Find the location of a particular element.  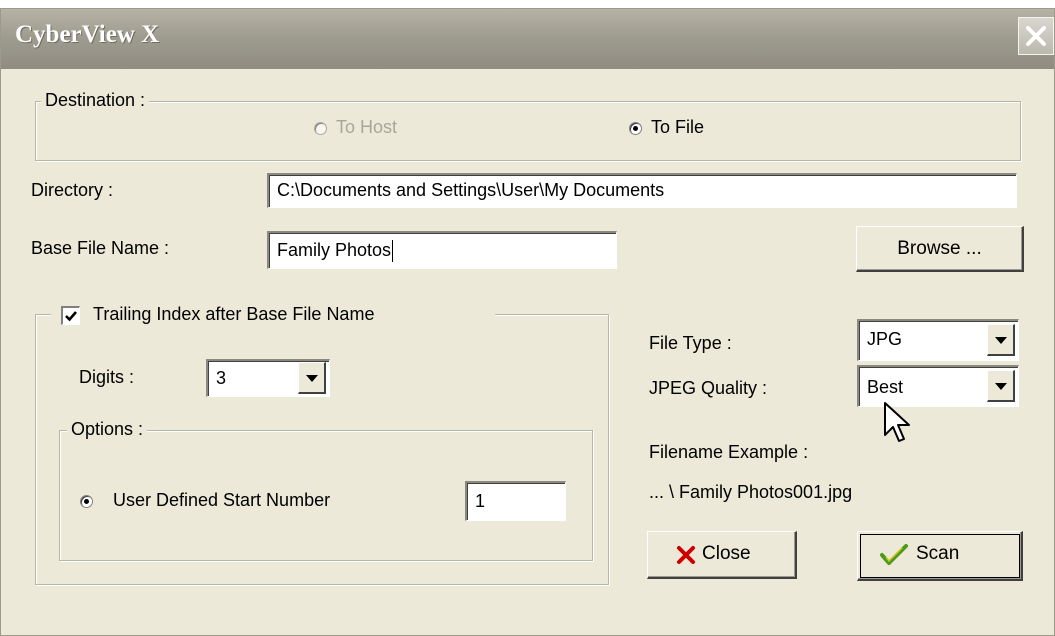

file-type-dropdown-button is located at coordinates (1001, 340).